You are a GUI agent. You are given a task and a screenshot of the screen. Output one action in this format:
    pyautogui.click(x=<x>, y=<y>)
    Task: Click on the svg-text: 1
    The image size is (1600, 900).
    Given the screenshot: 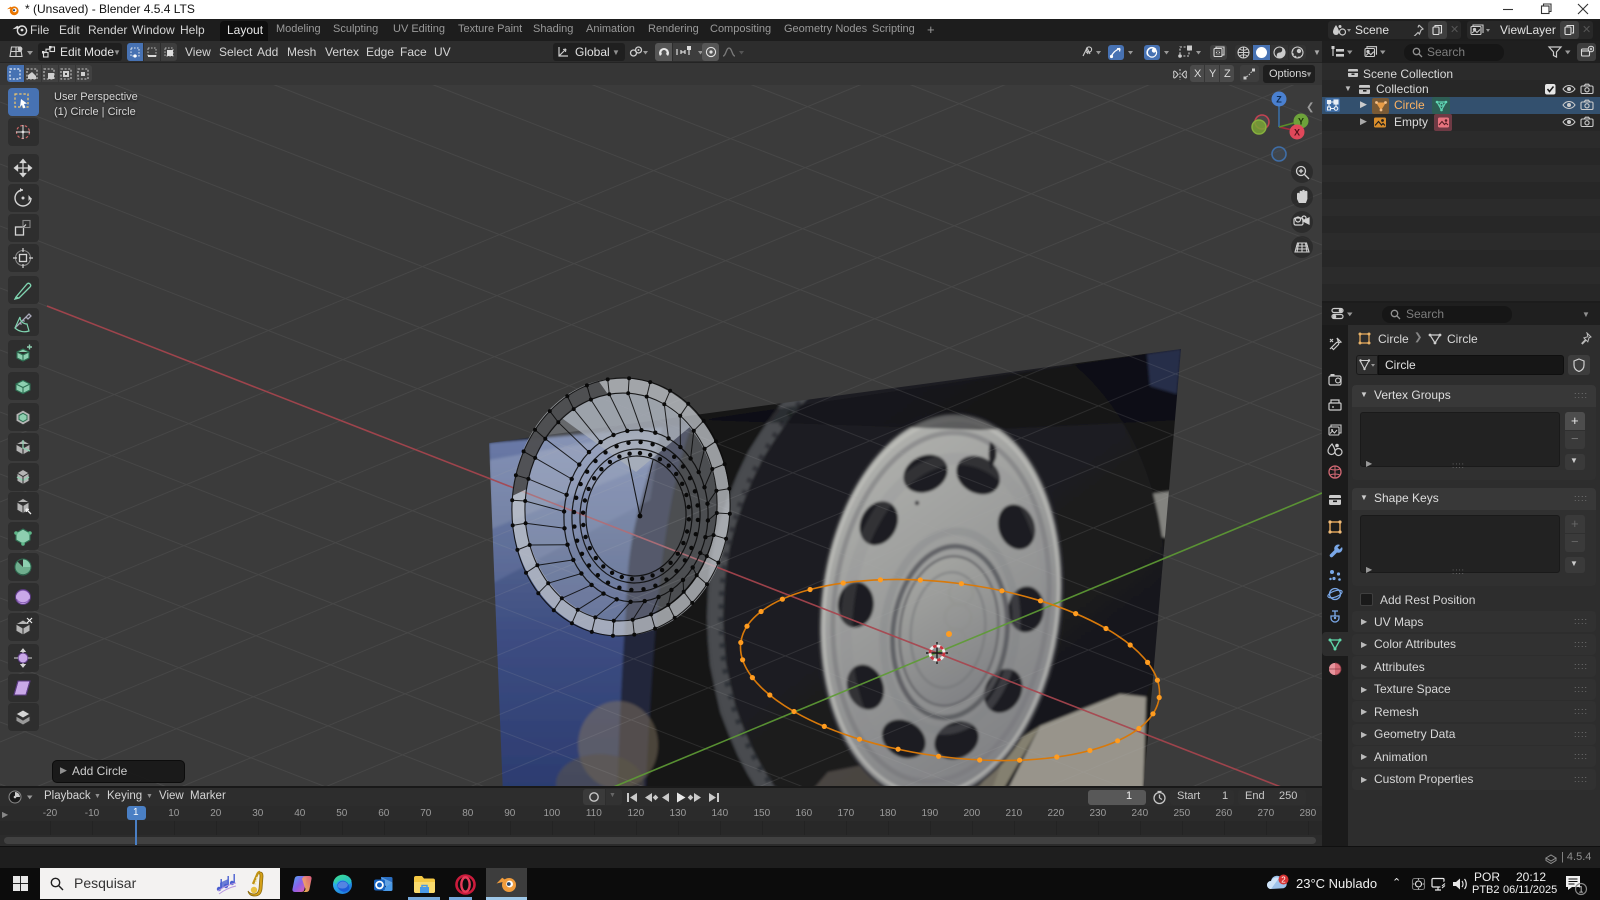 What is the action you would take?
    pyautogui.click(x=1580, y=890)
    